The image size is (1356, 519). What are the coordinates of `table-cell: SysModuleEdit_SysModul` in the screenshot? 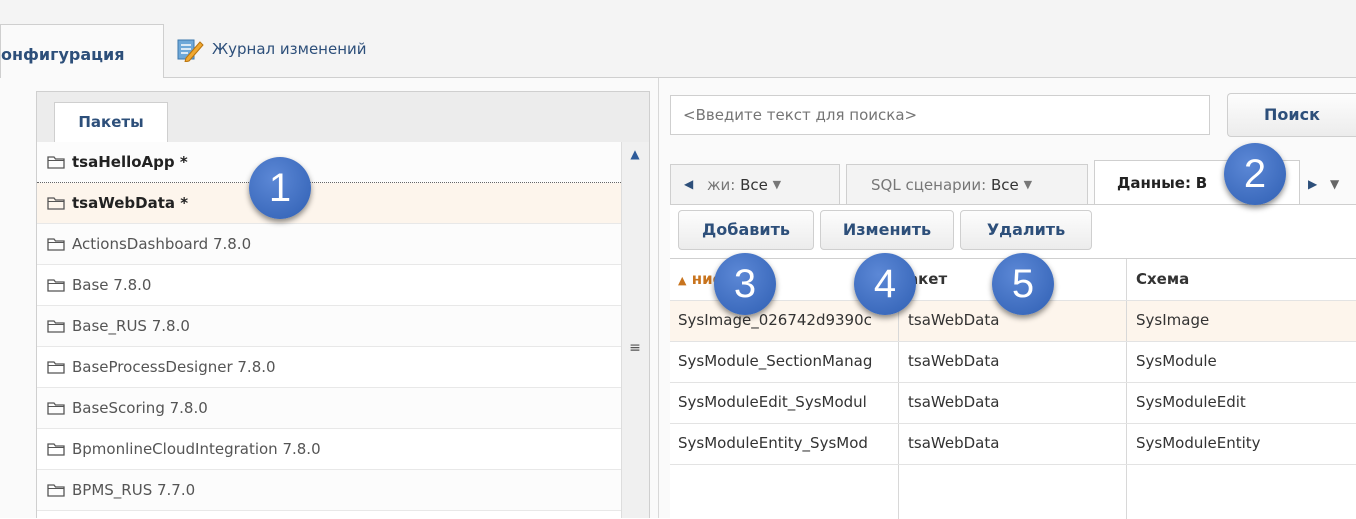 It's located at (784, 402).